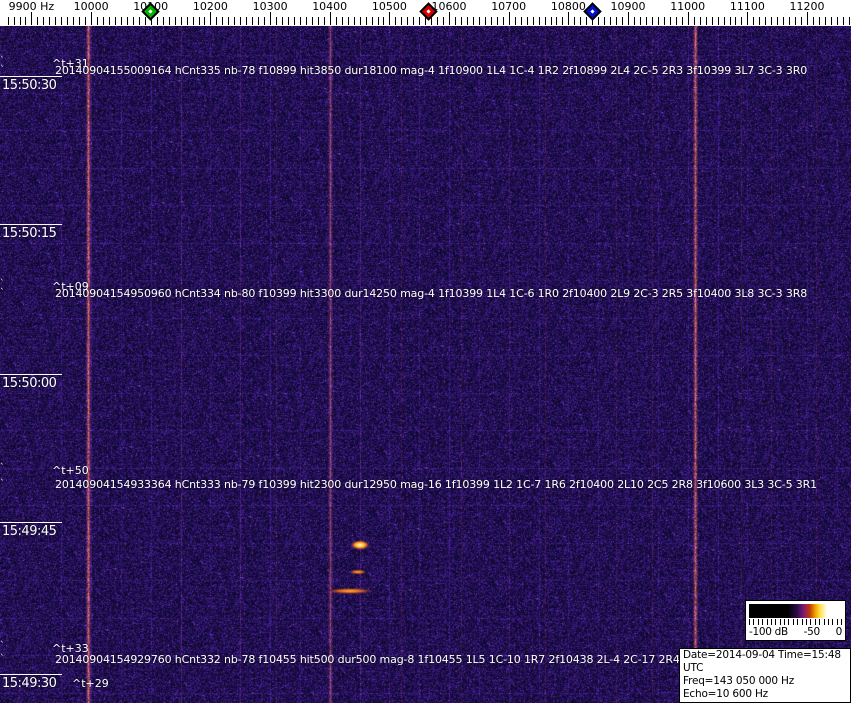  I want to click on time-label: 15:50:00, so click(29, 383).